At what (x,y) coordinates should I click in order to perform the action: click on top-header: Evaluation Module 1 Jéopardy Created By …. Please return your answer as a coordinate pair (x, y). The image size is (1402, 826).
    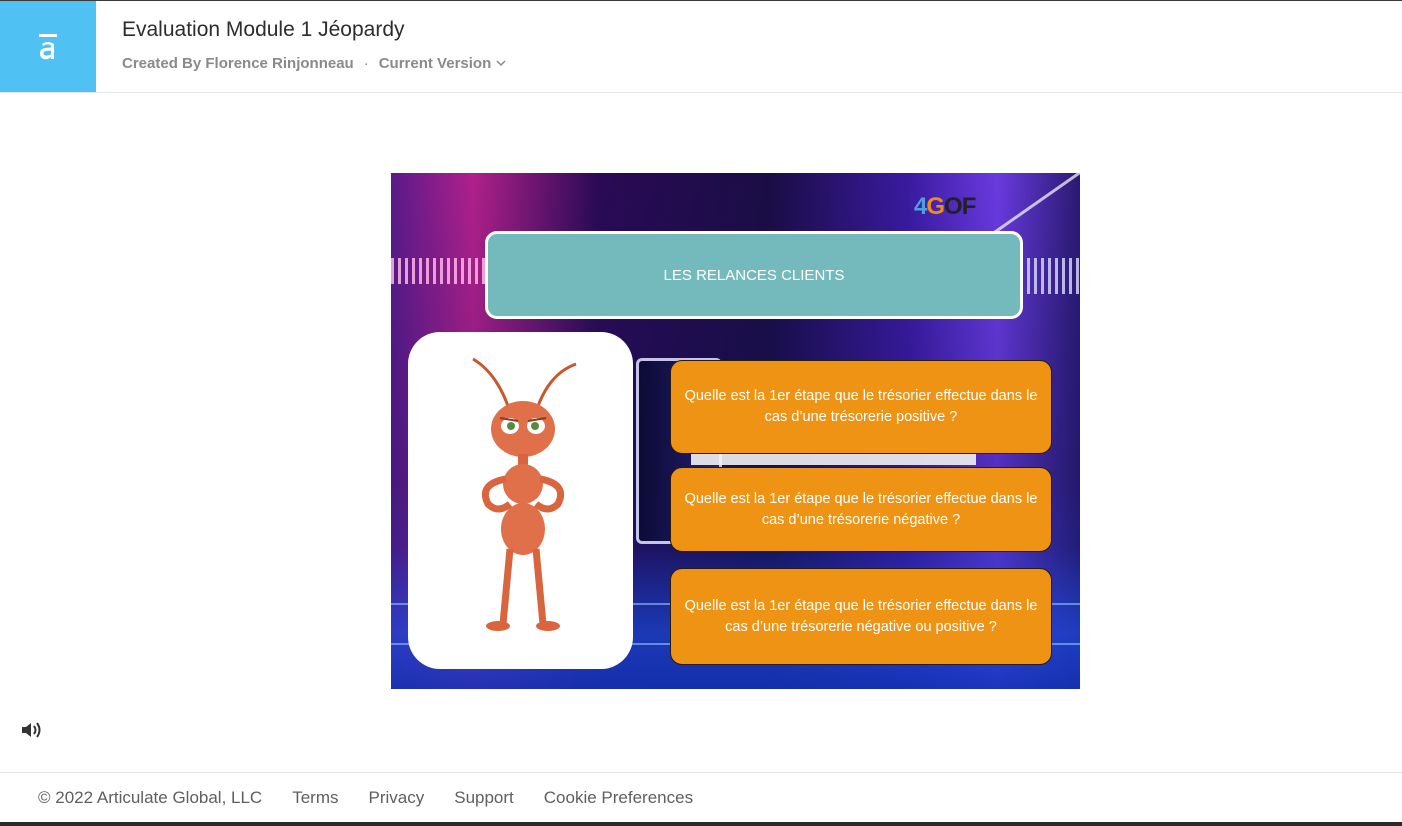
    Looking at the image, I should click on (701, 47).